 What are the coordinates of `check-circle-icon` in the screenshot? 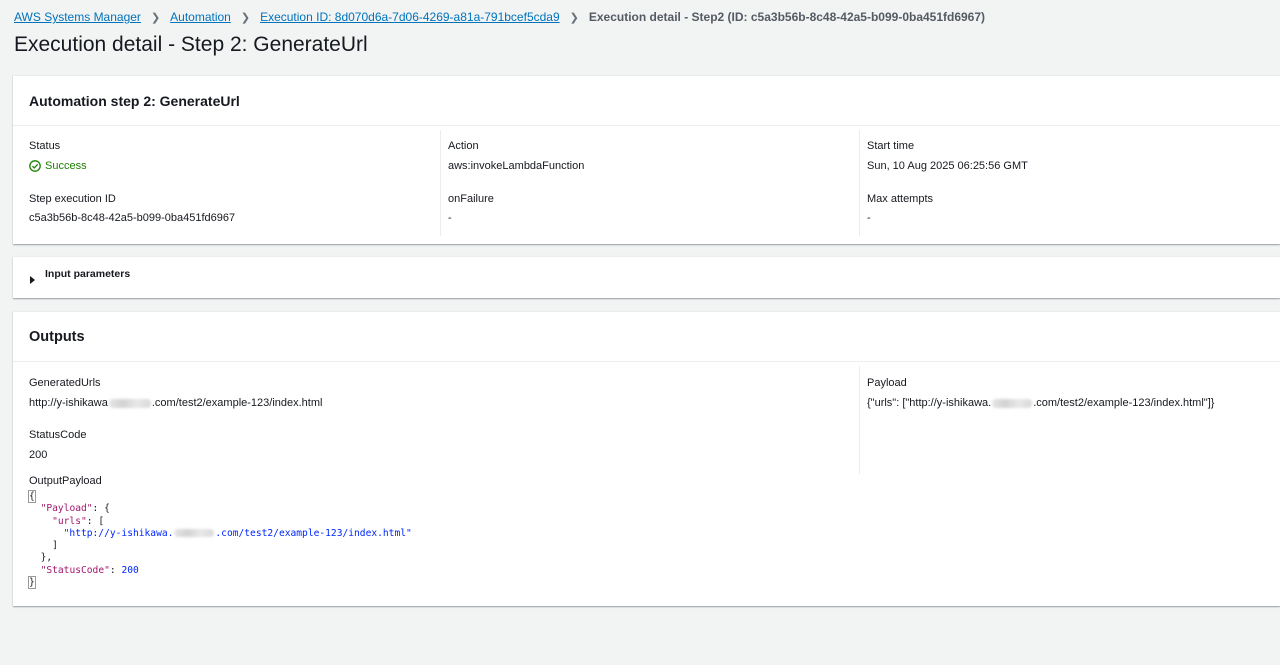 It's located at (35, 166).